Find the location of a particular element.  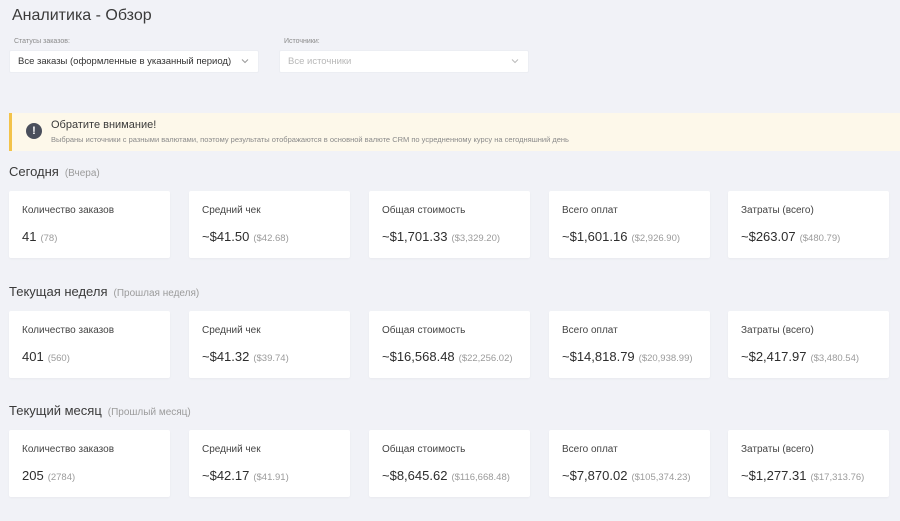

metric-value: ~$16,568.48 is located at coordinates (418, 356).